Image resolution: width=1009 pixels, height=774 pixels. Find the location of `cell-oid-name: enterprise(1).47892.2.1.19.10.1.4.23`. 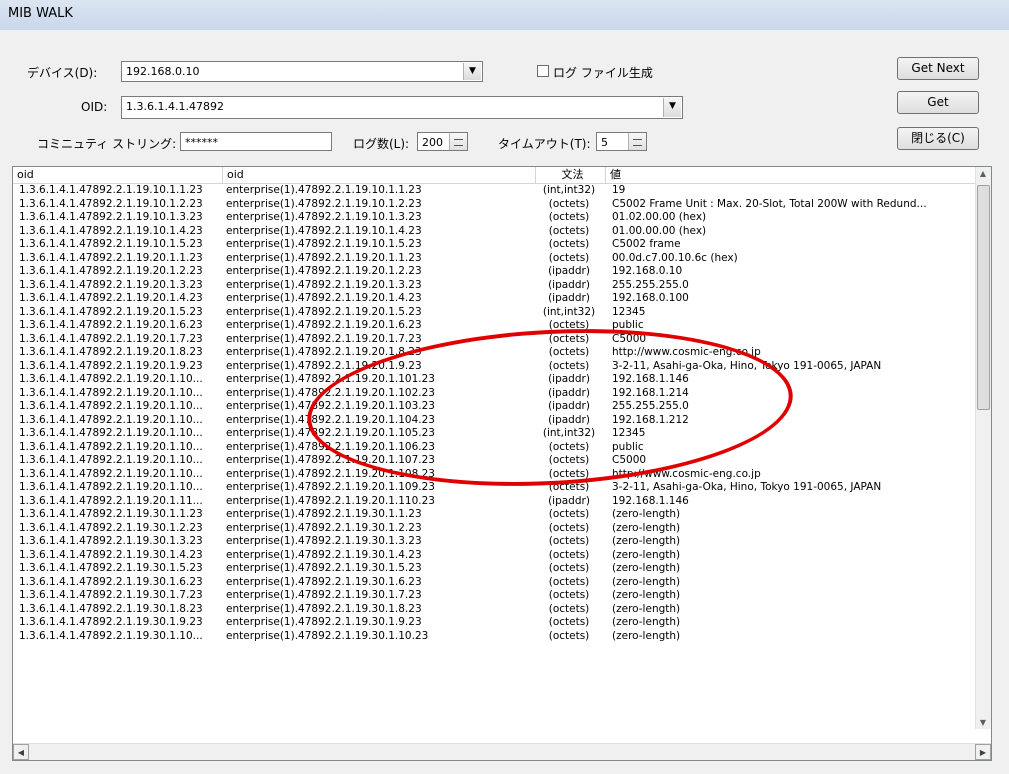

cell-oid-name: enterprise(1).47892.2.1.19.10.1.4.23 is located at coordinates (324, 230).